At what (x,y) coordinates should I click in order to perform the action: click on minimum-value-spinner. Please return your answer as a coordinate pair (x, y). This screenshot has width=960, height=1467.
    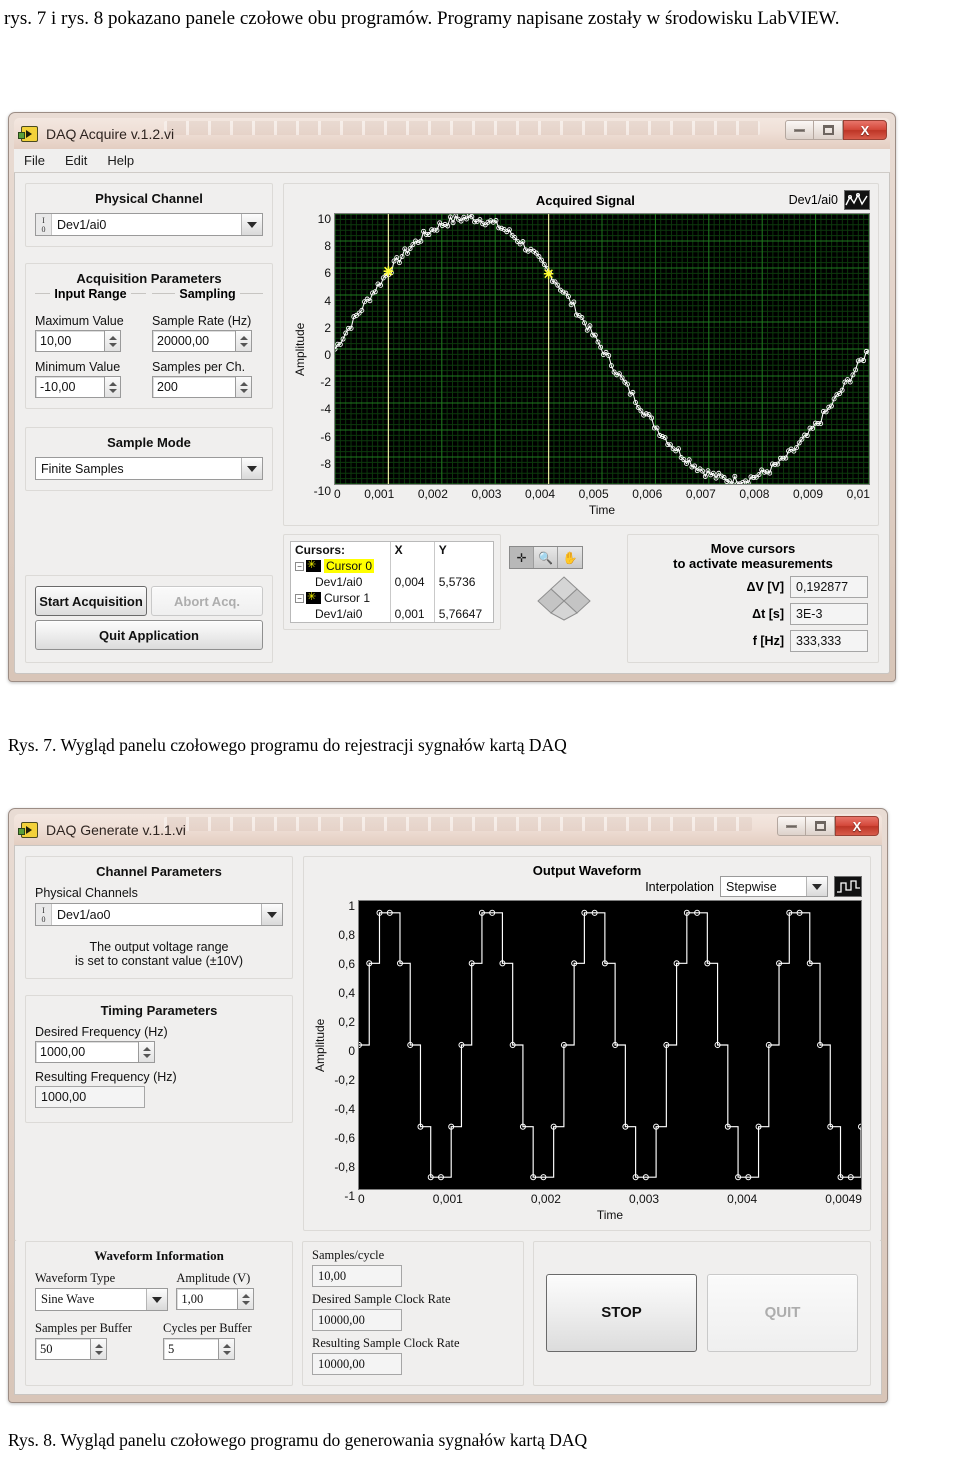
    Looking at the image, I should click on (113, 387).